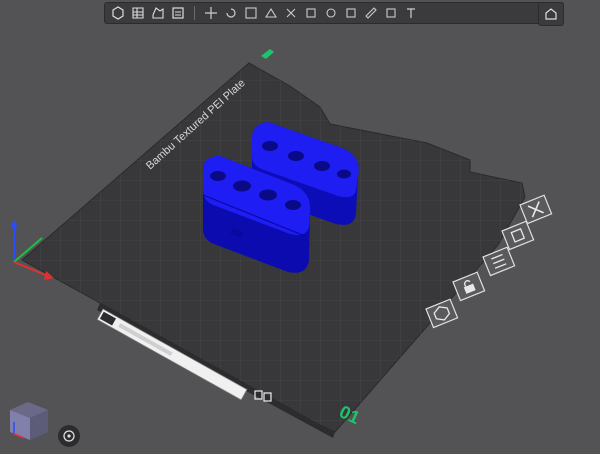 Image resolution: width=600 pixels, height=454 pixels. I want to click on lay-on-face-button, so click(271, 13).